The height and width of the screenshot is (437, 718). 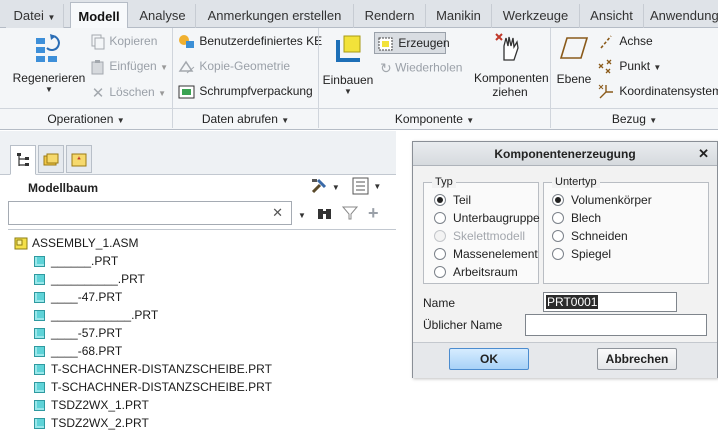 I want to click on restore-button: ↻ Wiederholen, so click(x=421, y=68).